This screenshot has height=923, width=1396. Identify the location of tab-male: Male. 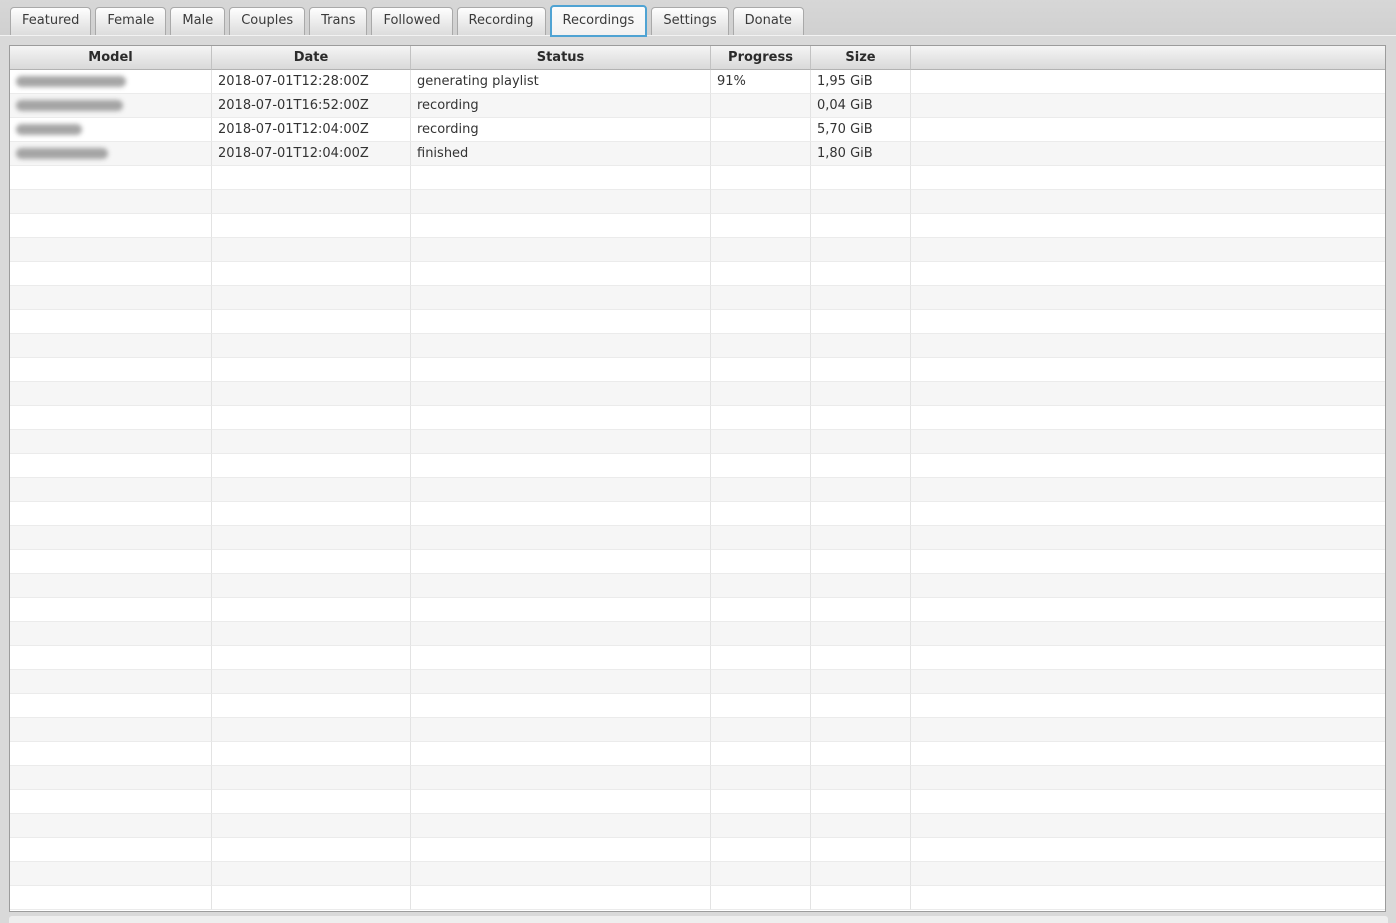
(198, 21).